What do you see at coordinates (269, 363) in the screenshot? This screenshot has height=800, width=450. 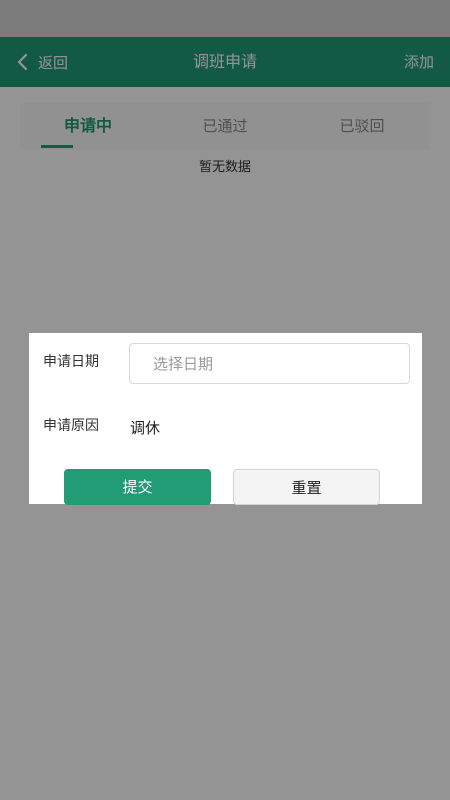 I see `date-field` at bounding box center [269, 363].